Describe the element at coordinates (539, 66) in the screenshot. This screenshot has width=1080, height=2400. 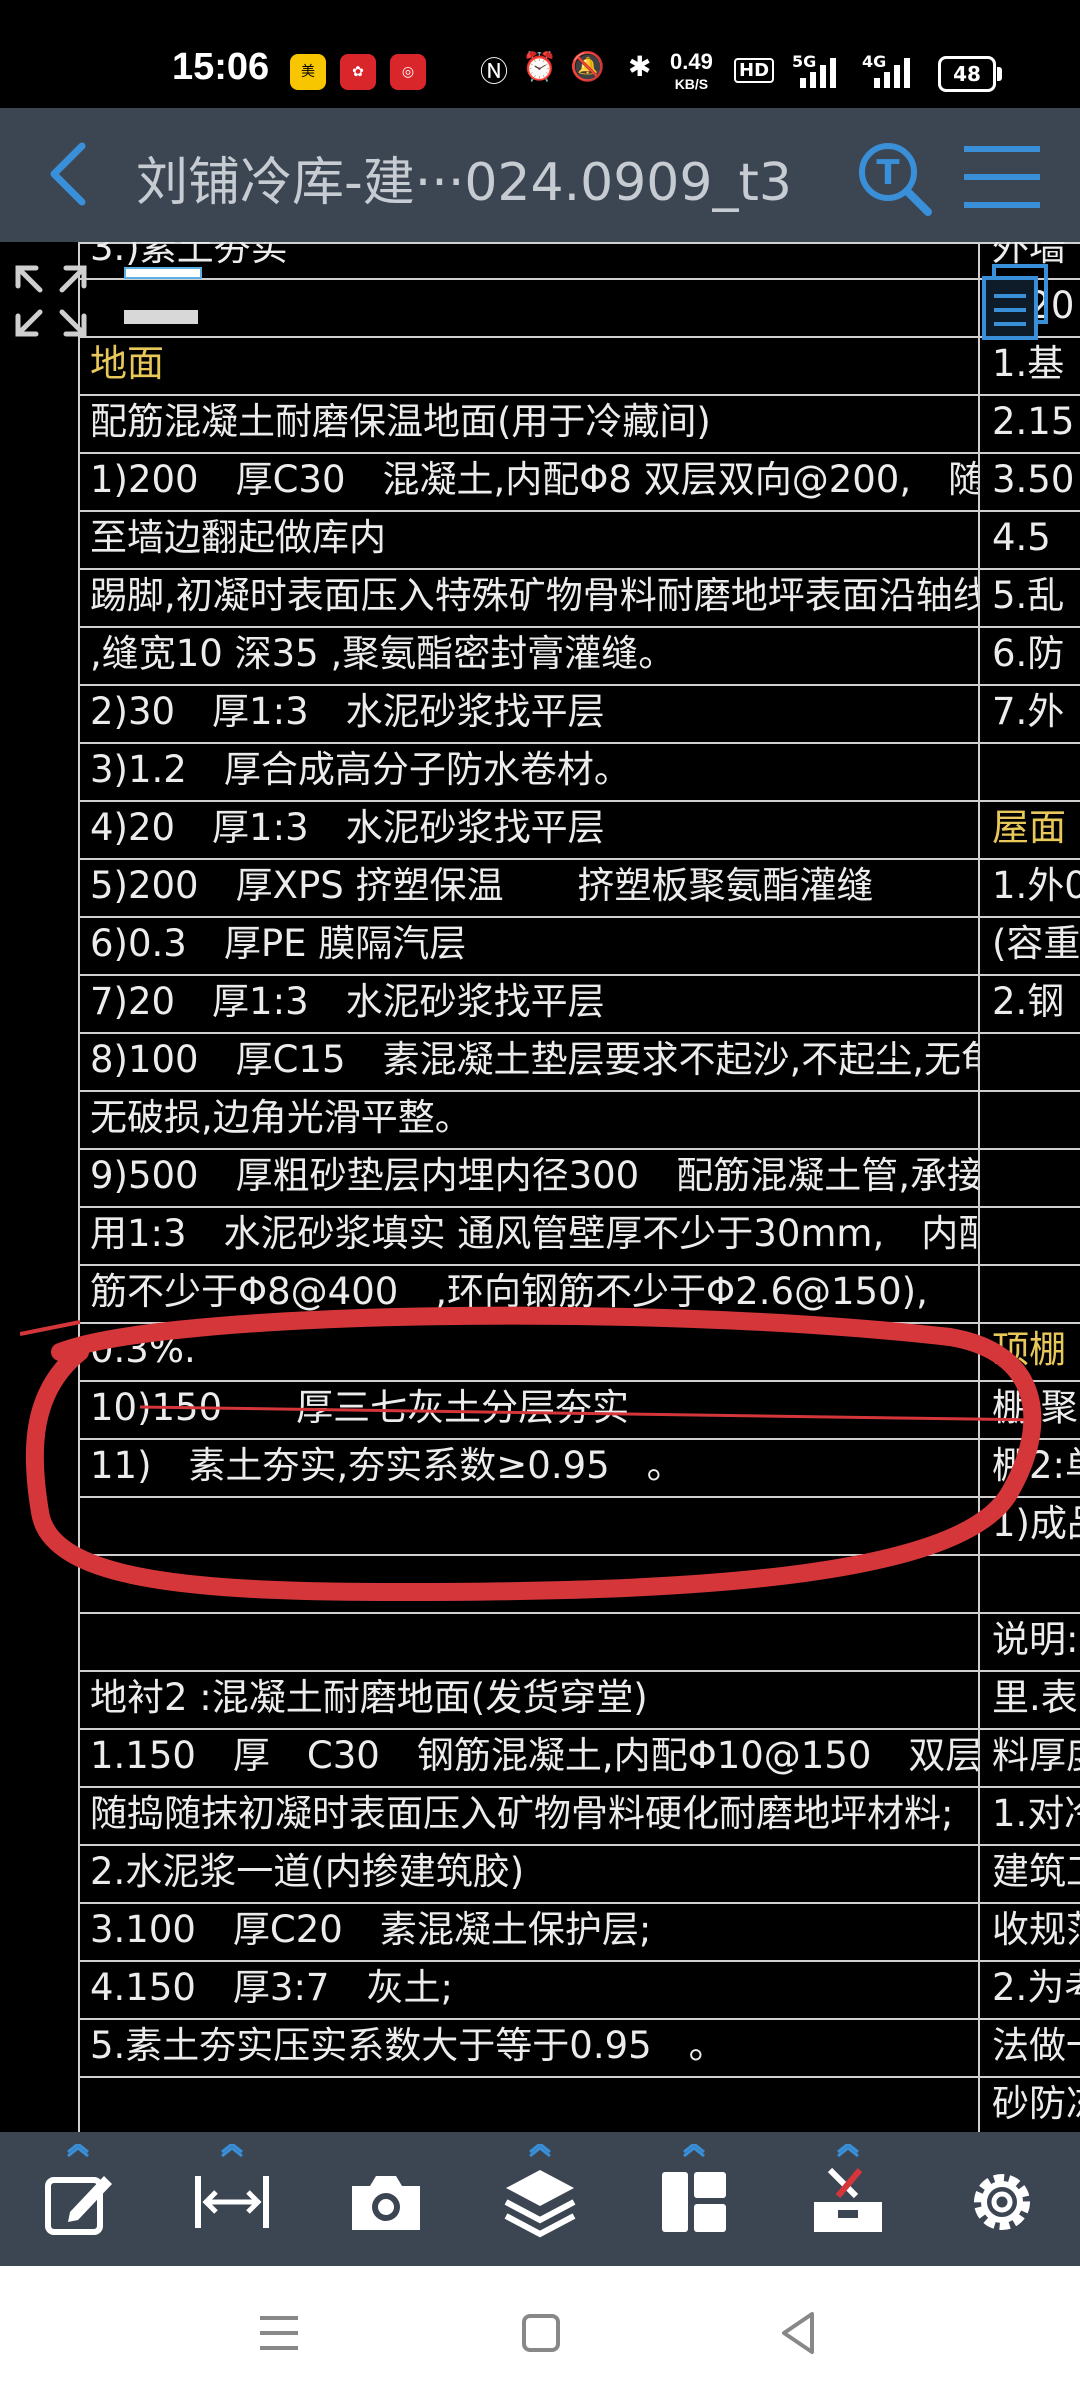
I see `alarm-icon: ⏰` at that location.